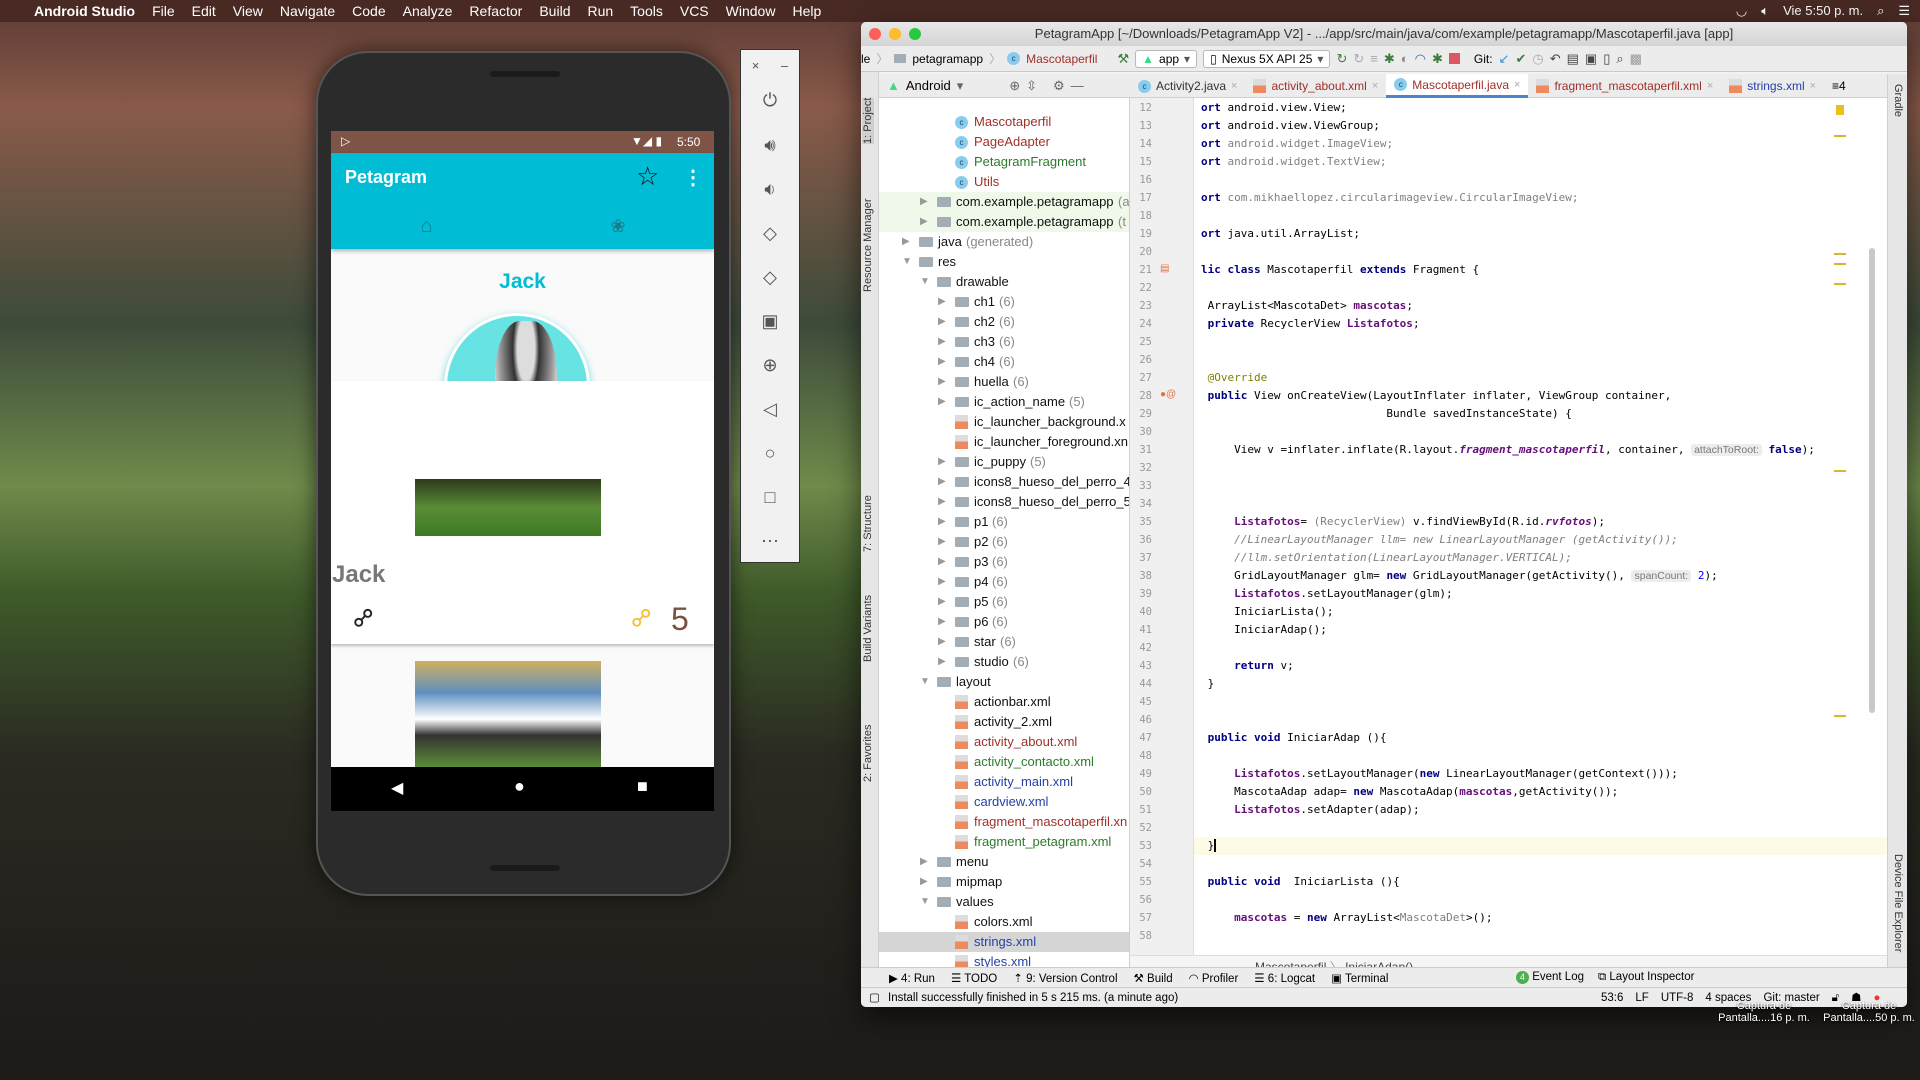 The height and width of the screenshot is (1080, 1920). I want to click on locate-icon: ⊕, so click(1014, 86).